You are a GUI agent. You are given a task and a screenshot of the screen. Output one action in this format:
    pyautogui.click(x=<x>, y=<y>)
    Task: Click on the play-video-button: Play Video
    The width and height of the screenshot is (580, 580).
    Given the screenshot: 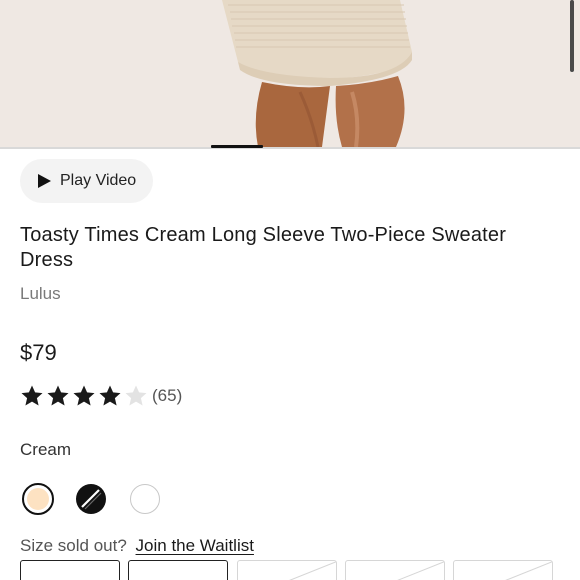 What is the action you would take?
    pyautogui.click(x=86, y=181)
    